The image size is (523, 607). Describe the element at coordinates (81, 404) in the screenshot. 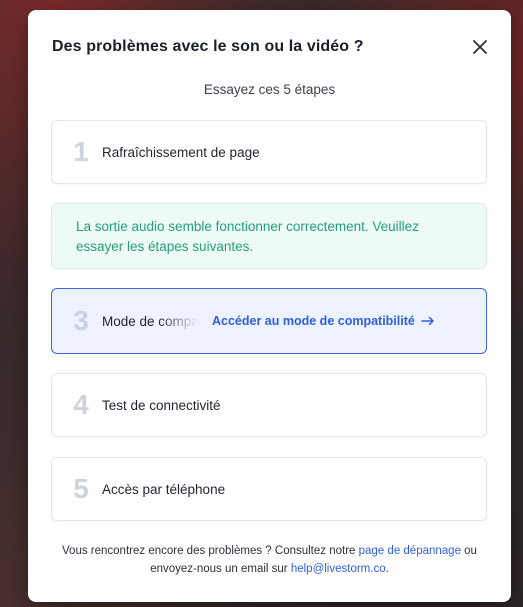

I see `step-number: 4` at that location.